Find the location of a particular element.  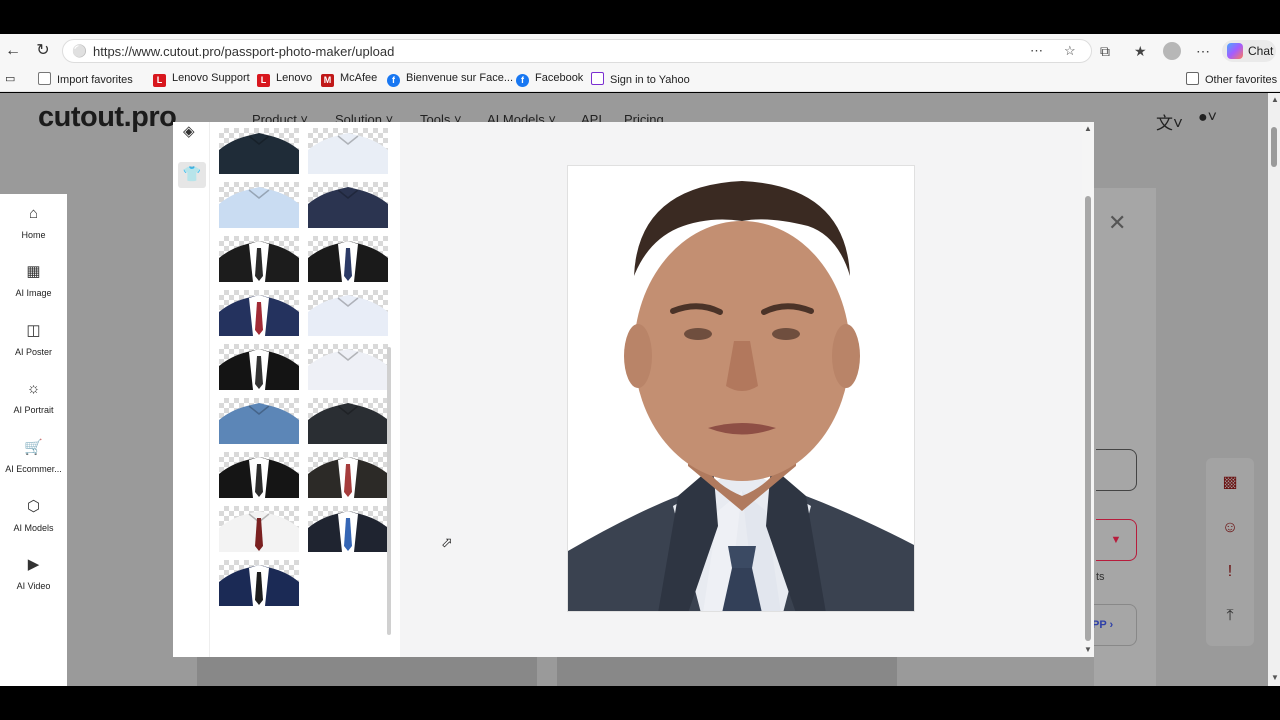

sidebar-item-ai-image: ▦ AI Image is located at coordinates (33, 280).